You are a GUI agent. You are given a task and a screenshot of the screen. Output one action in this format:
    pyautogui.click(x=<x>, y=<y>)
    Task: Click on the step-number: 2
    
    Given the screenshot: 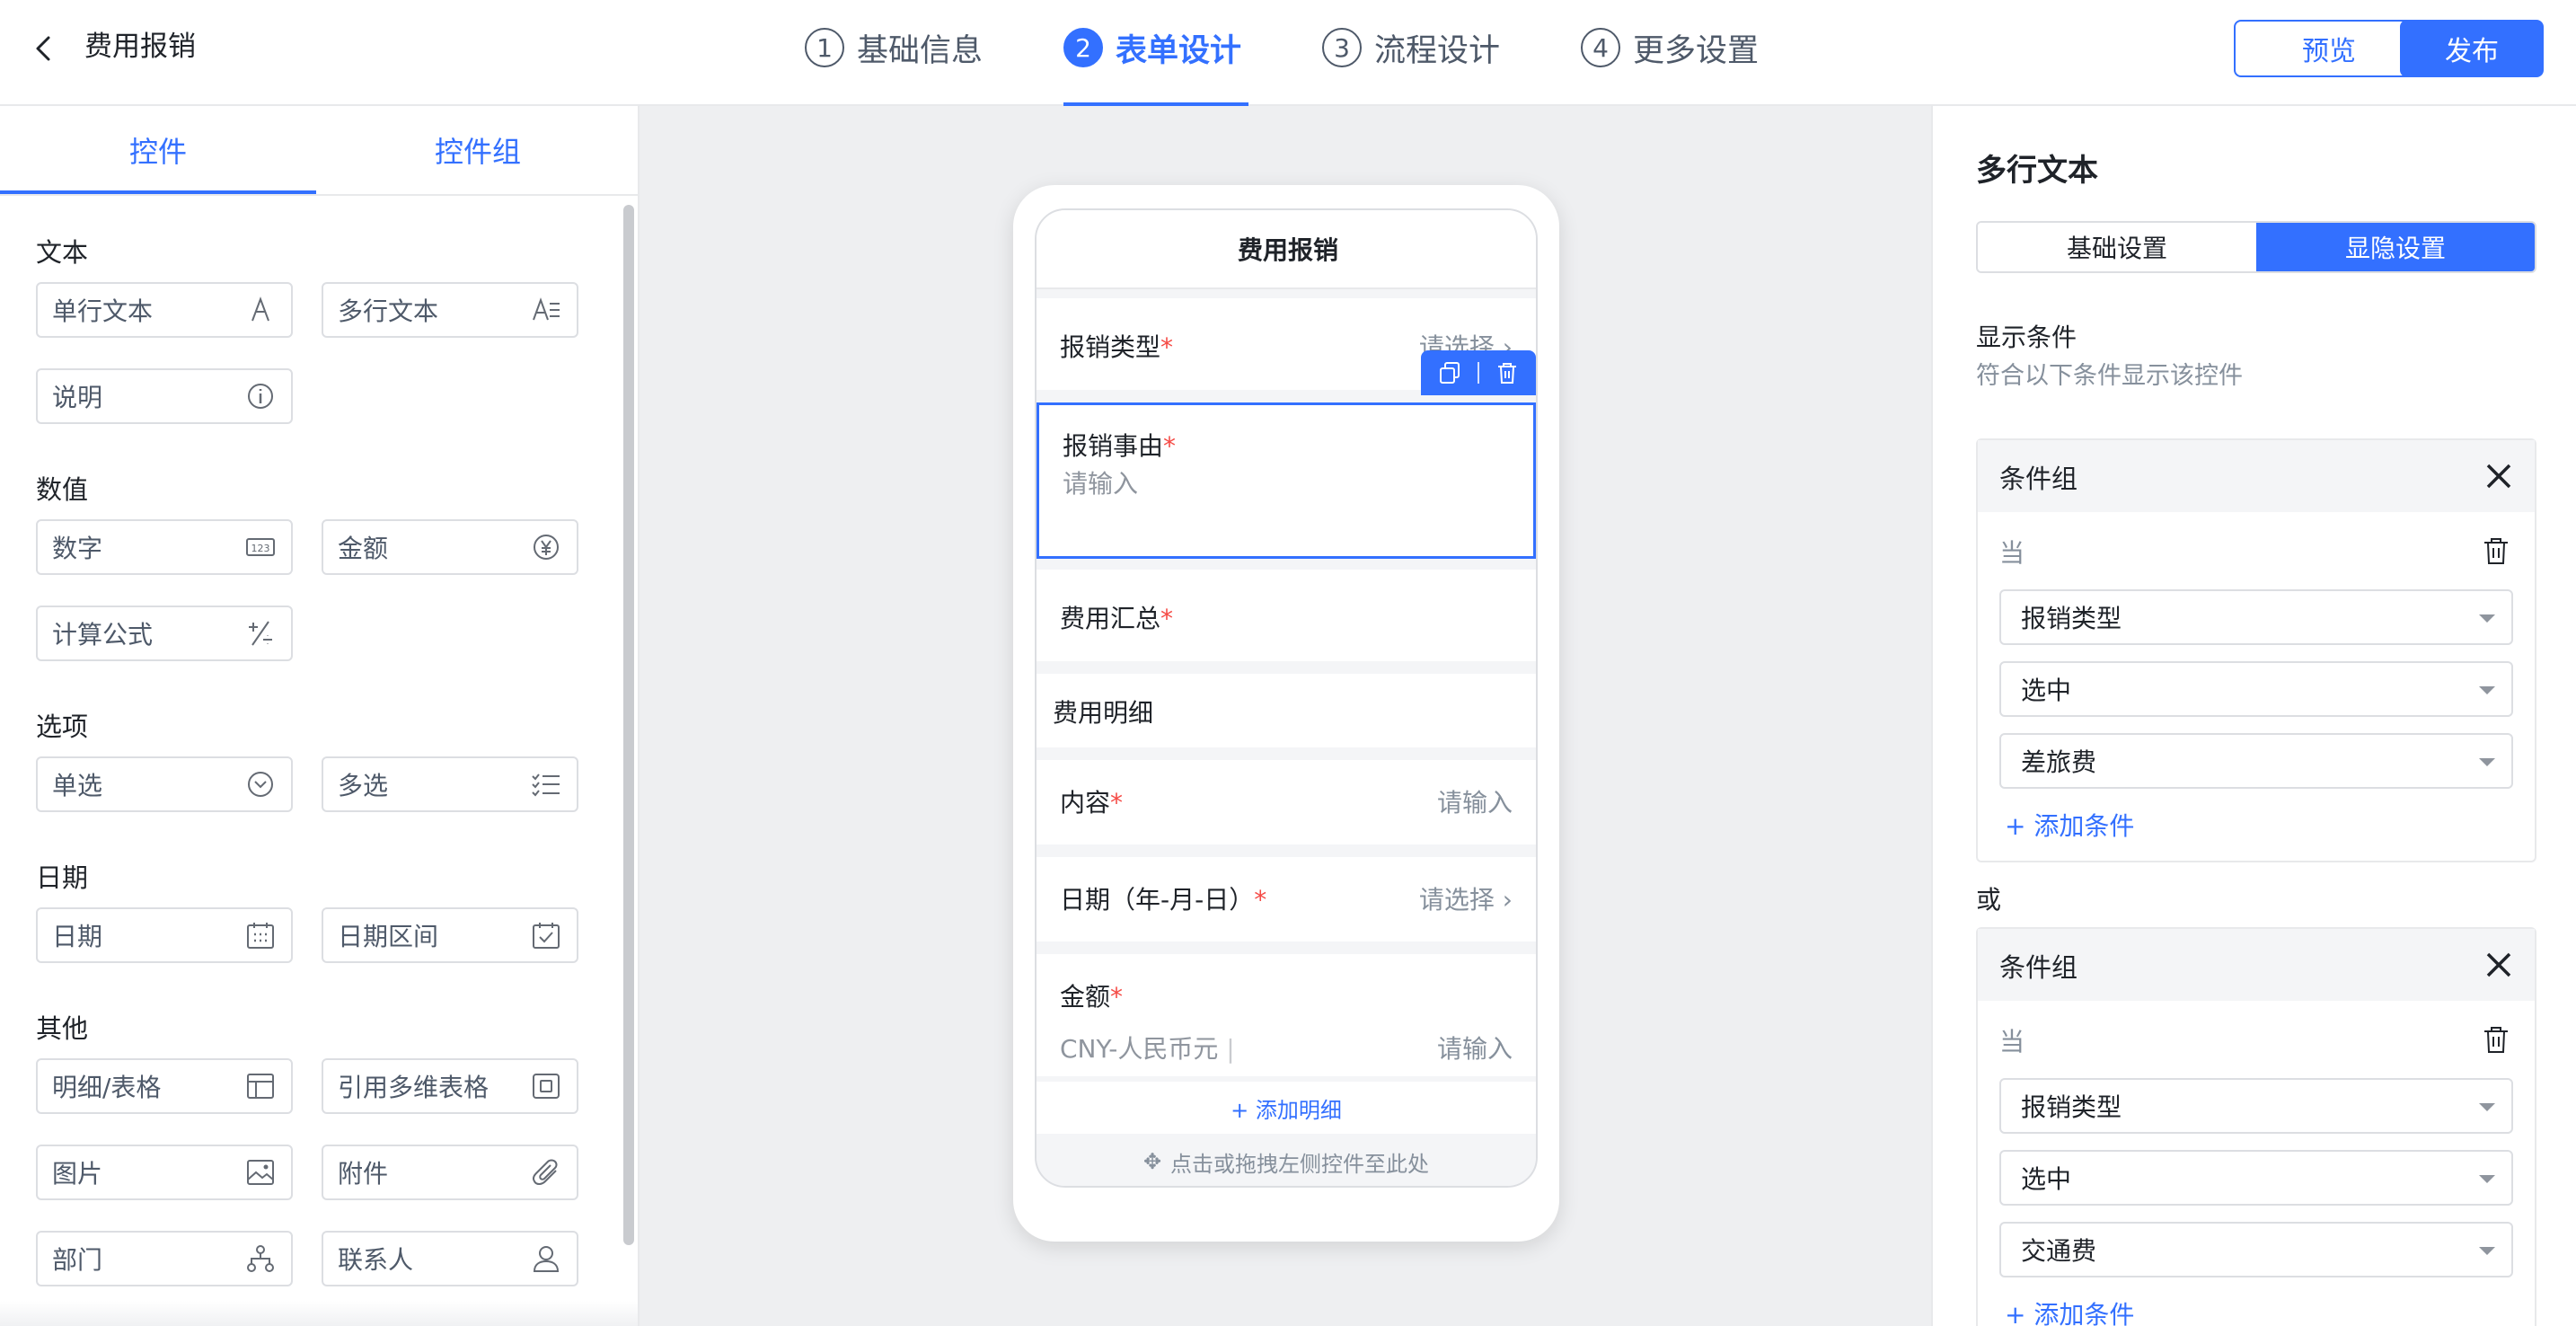 What is the action you would take?
    pyautogui.click(x=1083, y=47)
    